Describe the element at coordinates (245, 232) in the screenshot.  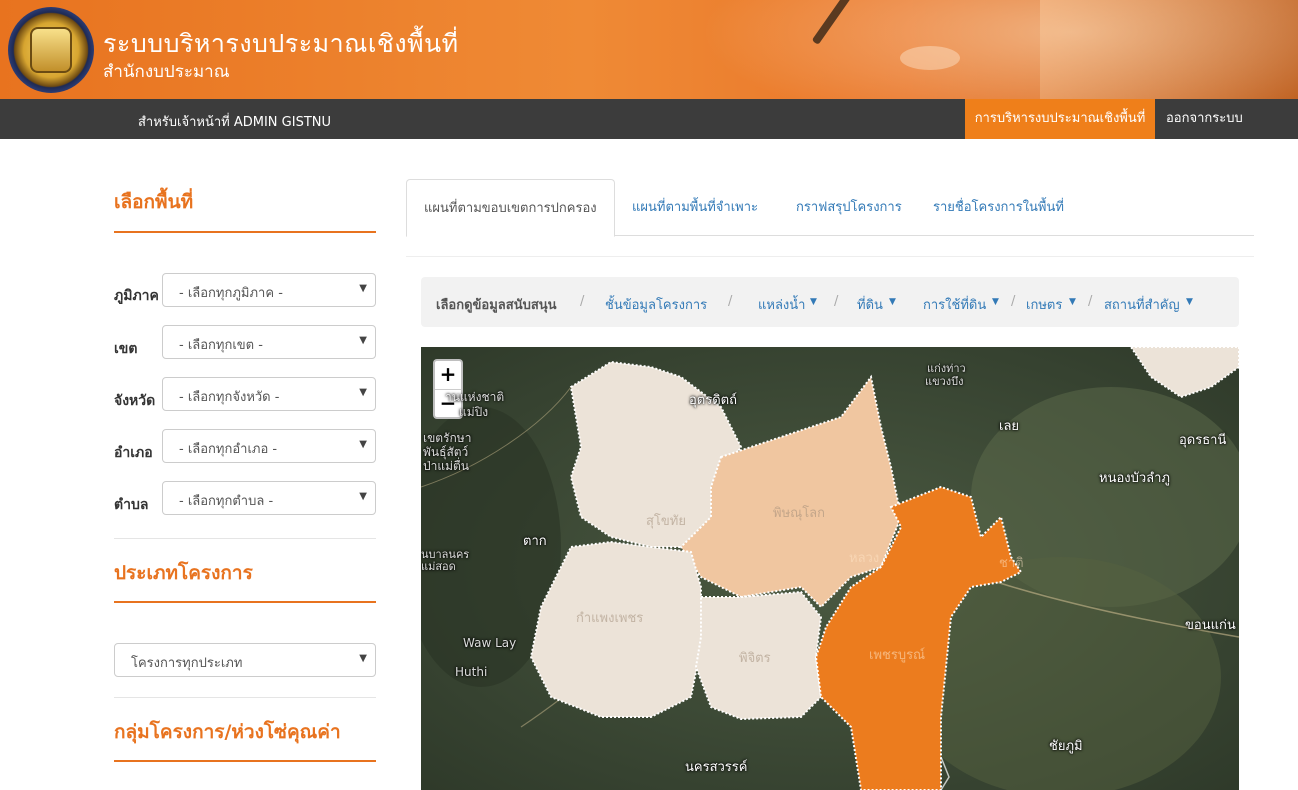
I see `area-heading-rule` at that location.